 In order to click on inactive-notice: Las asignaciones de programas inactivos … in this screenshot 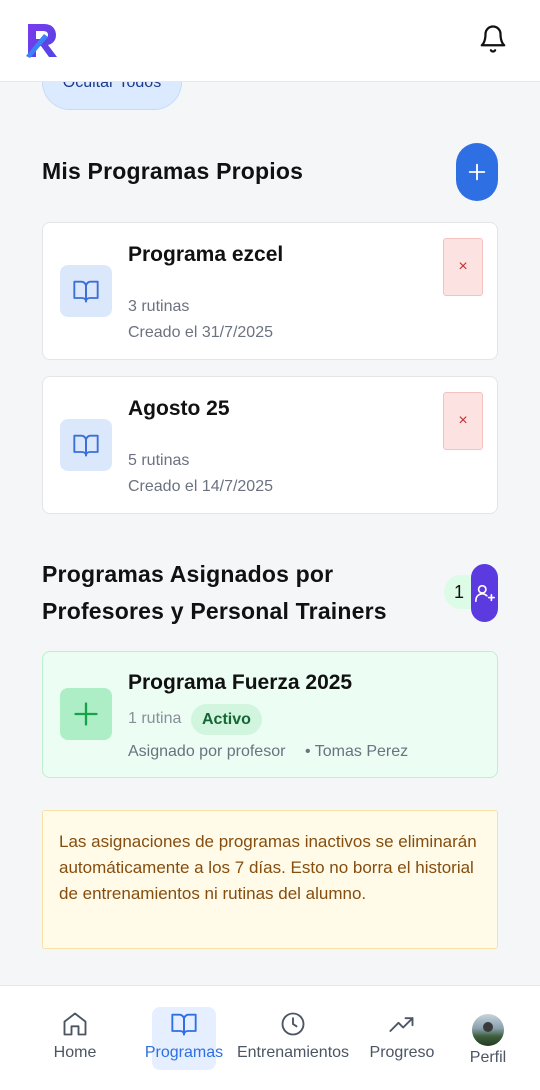, I will do `click(270, 879)`.